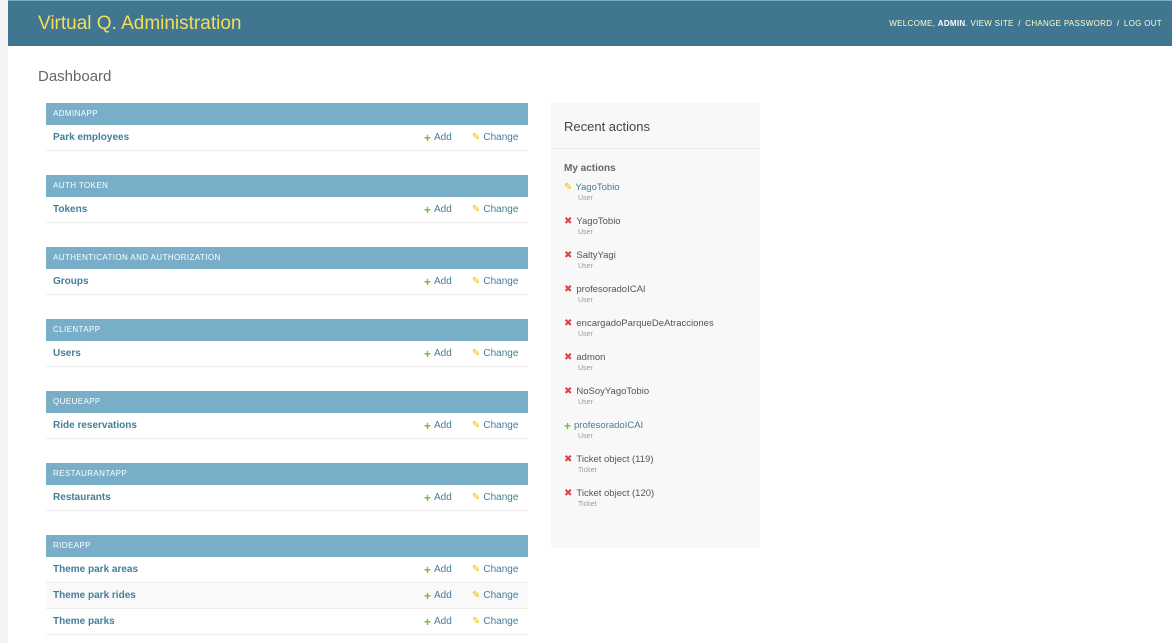 The image size is (1172, 643). Describe the element at coordinates (655, 426) in the screenshot. I see `recent-action: + profesoradoICAI` at that location.